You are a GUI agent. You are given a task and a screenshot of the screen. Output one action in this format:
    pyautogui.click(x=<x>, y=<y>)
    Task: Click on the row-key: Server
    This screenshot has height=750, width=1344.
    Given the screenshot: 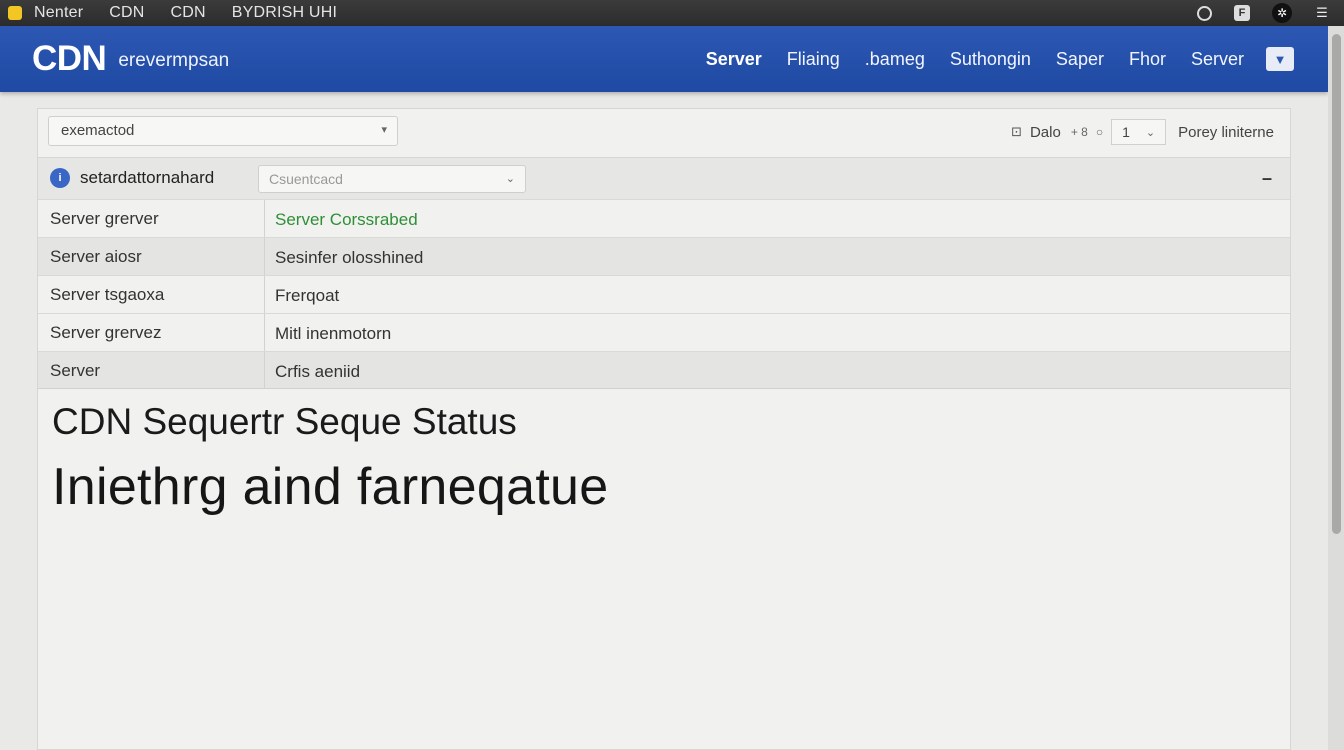 What is the action you would take?
    pyautogui.click(x=151, y=370)
    